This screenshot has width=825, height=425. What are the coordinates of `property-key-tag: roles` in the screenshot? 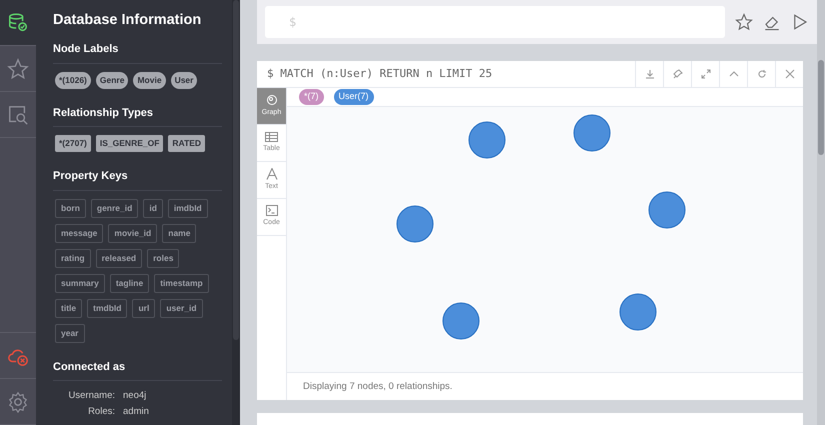 It's located at (163, 258).